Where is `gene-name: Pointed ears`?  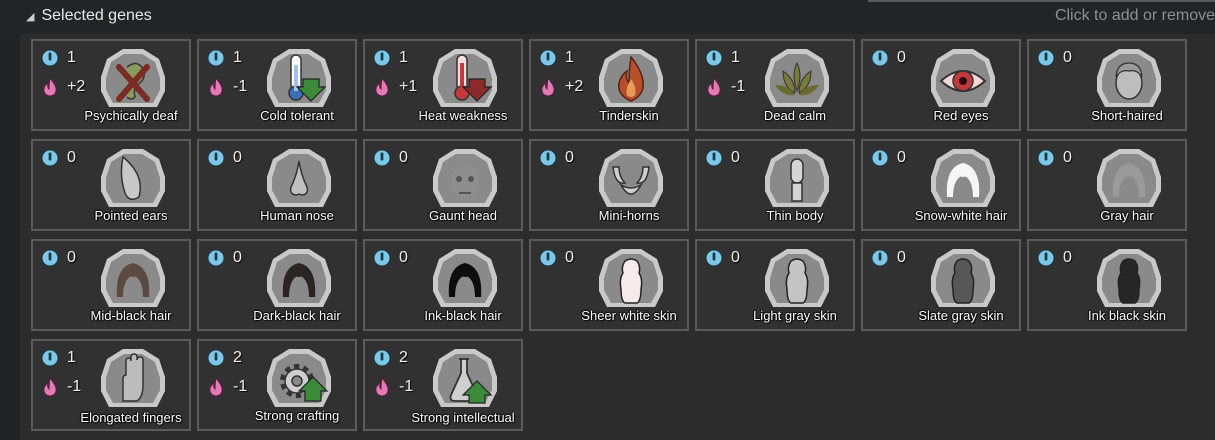
gene-name: Pointed ears is located at coordinates (131, 215).